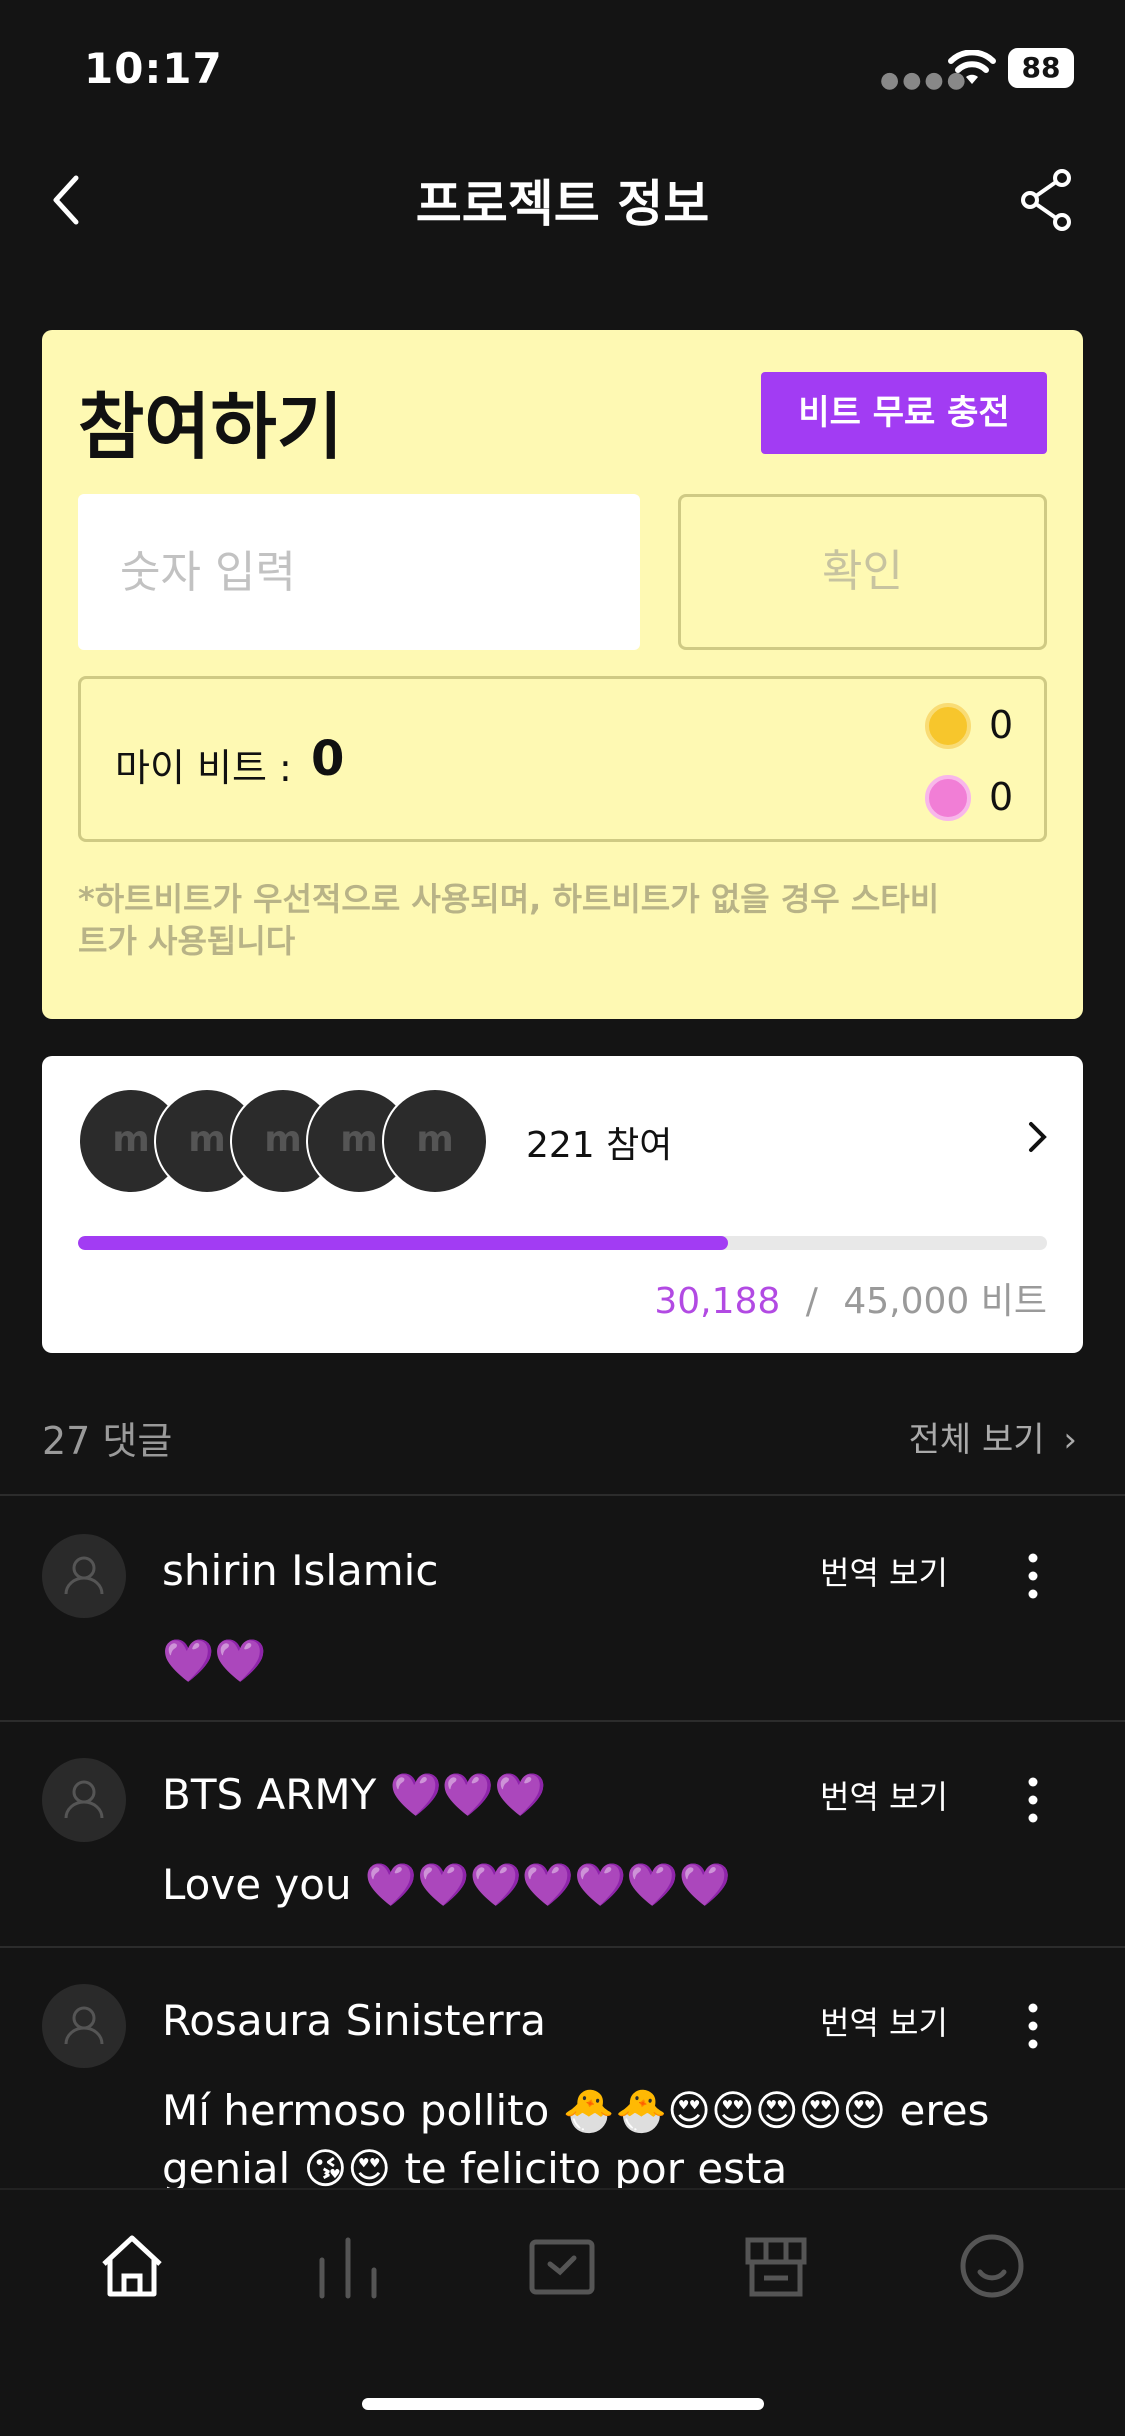 This screenshot has height=2436, width=1125. What do you see at coordinates (210, 427) in the screenshot?
I see `join-heading: 참여하기` at bounding box center [210, 427].